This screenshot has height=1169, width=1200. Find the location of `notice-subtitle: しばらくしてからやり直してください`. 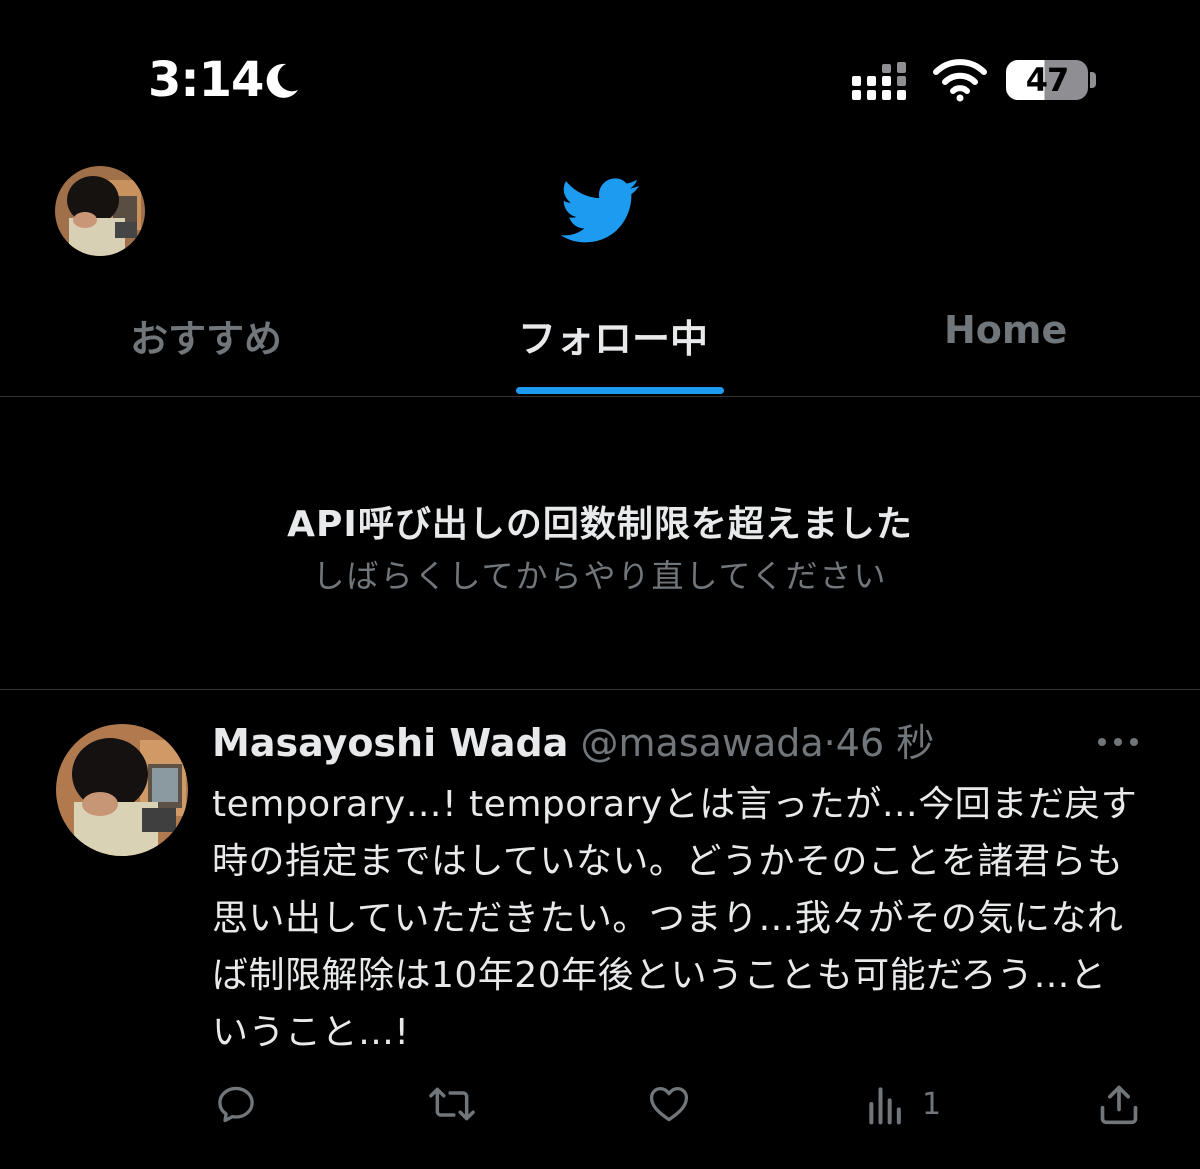

notice-subtitle: しばらくしてからやり直してください is located at coordinates (600, 576).